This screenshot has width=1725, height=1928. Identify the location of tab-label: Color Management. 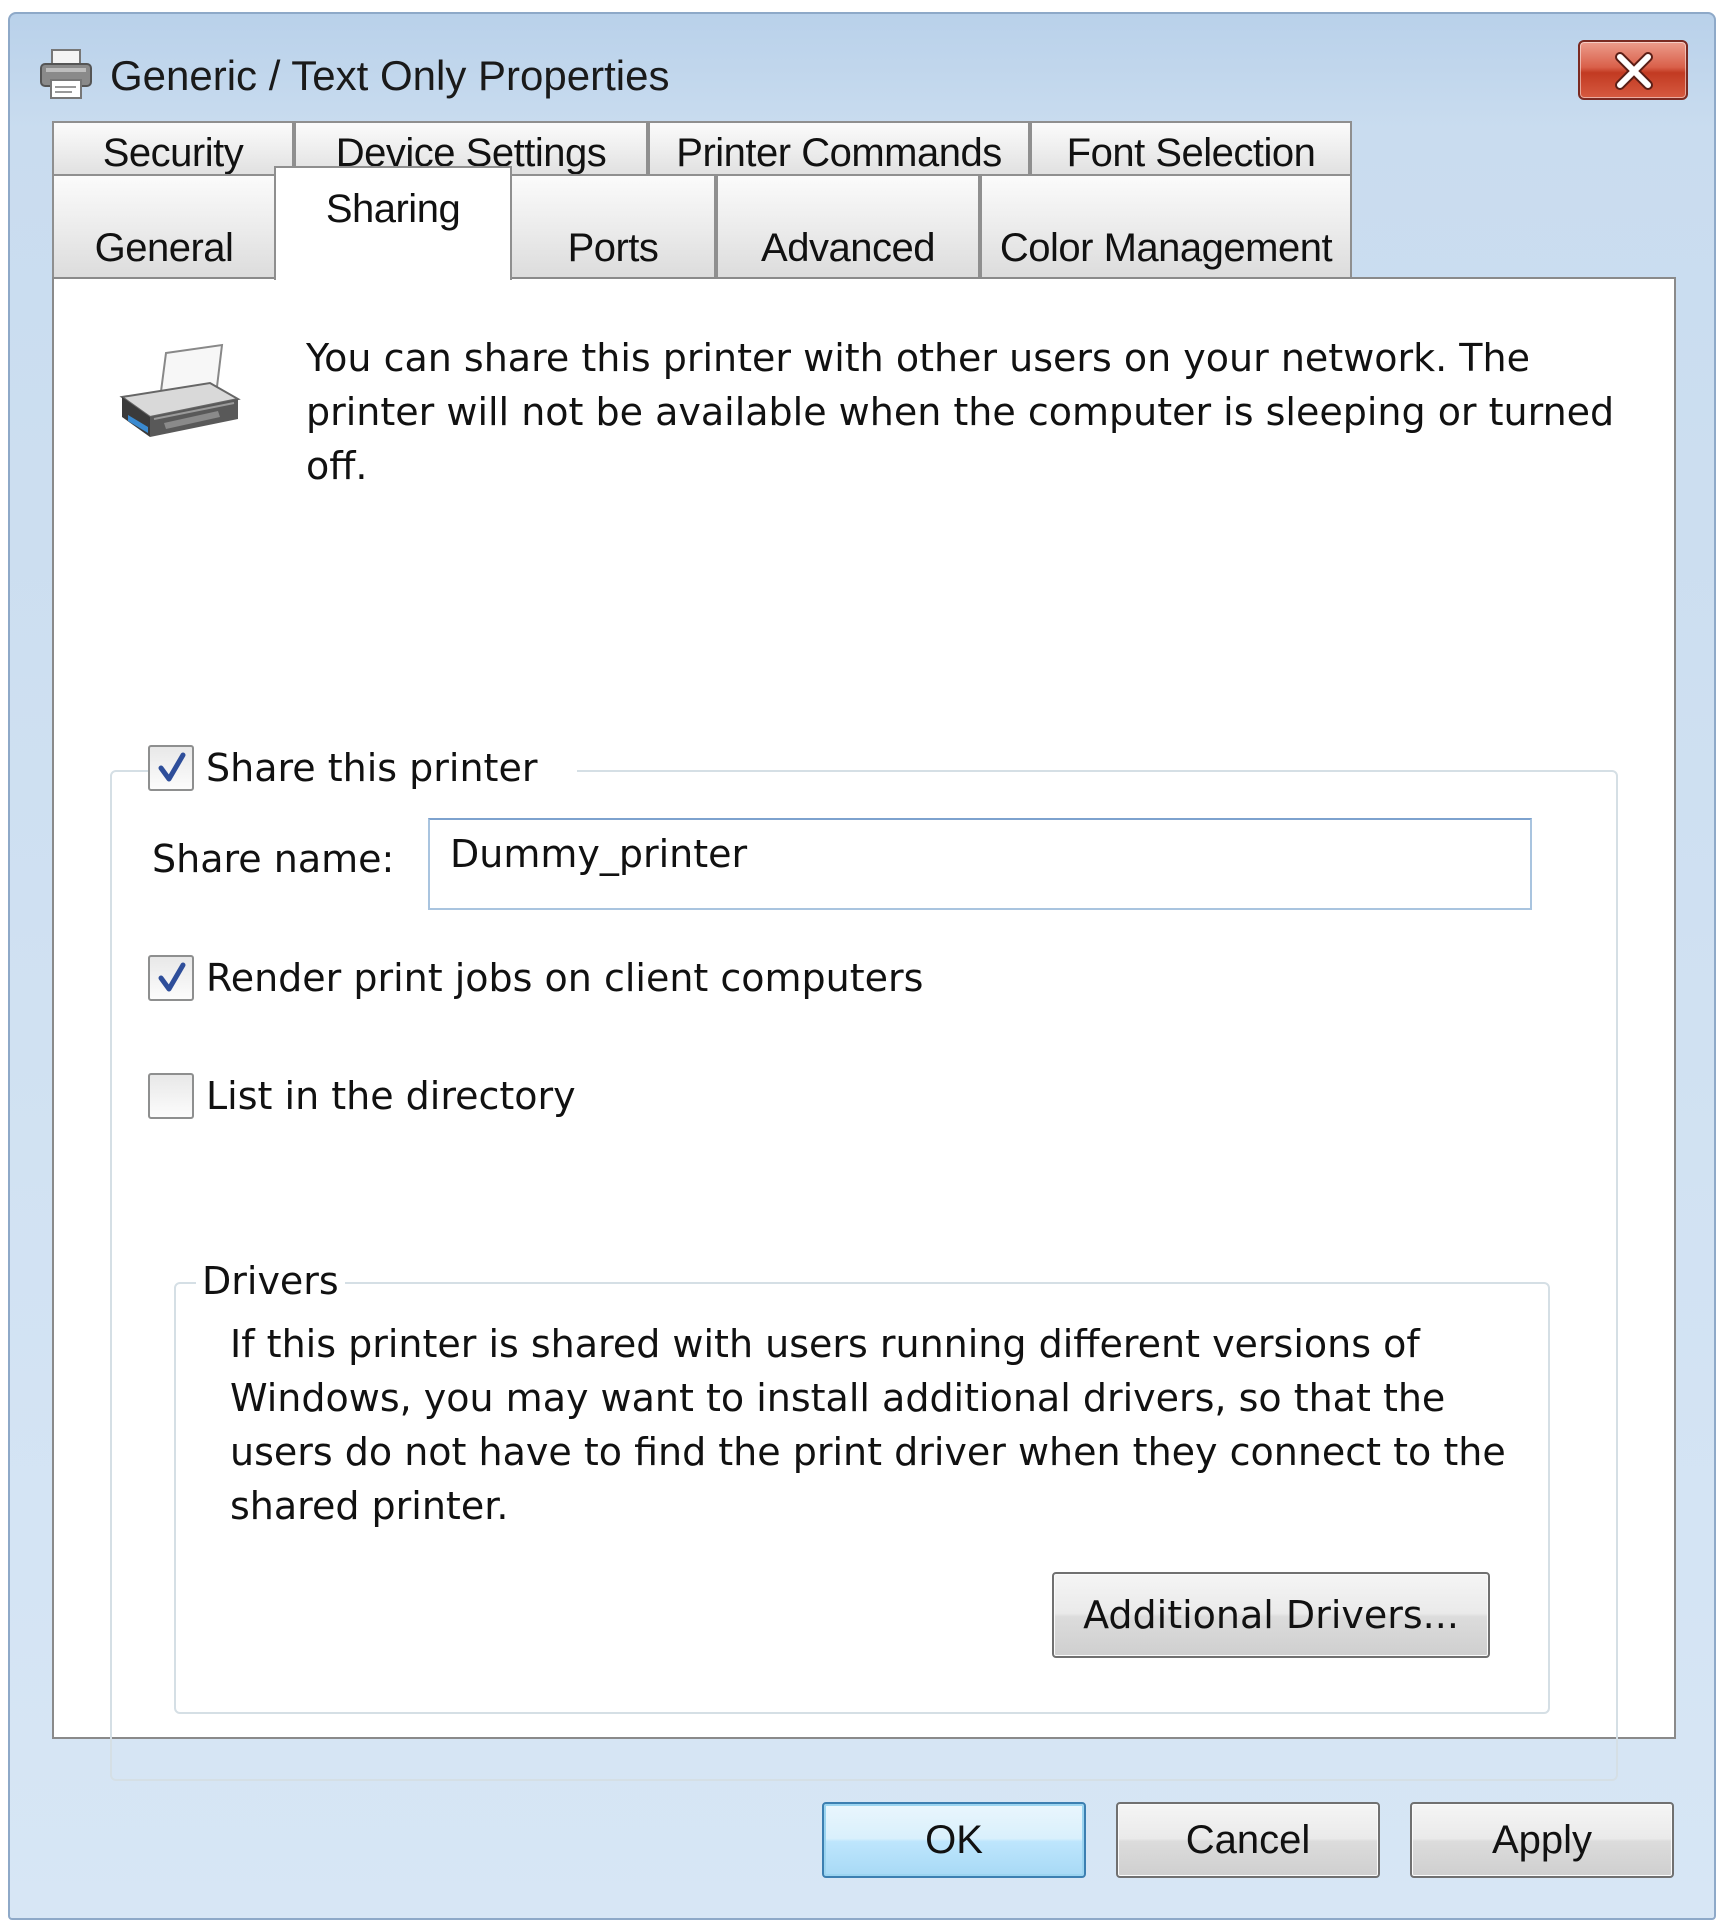
(1166, 247).